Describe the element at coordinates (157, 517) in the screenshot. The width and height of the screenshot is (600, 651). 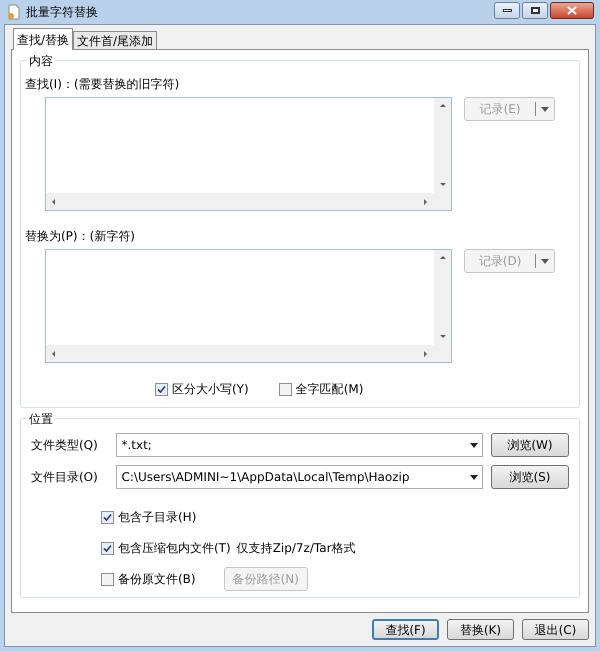
I see `checkbox-label: 包含子目录(H)` at that location.